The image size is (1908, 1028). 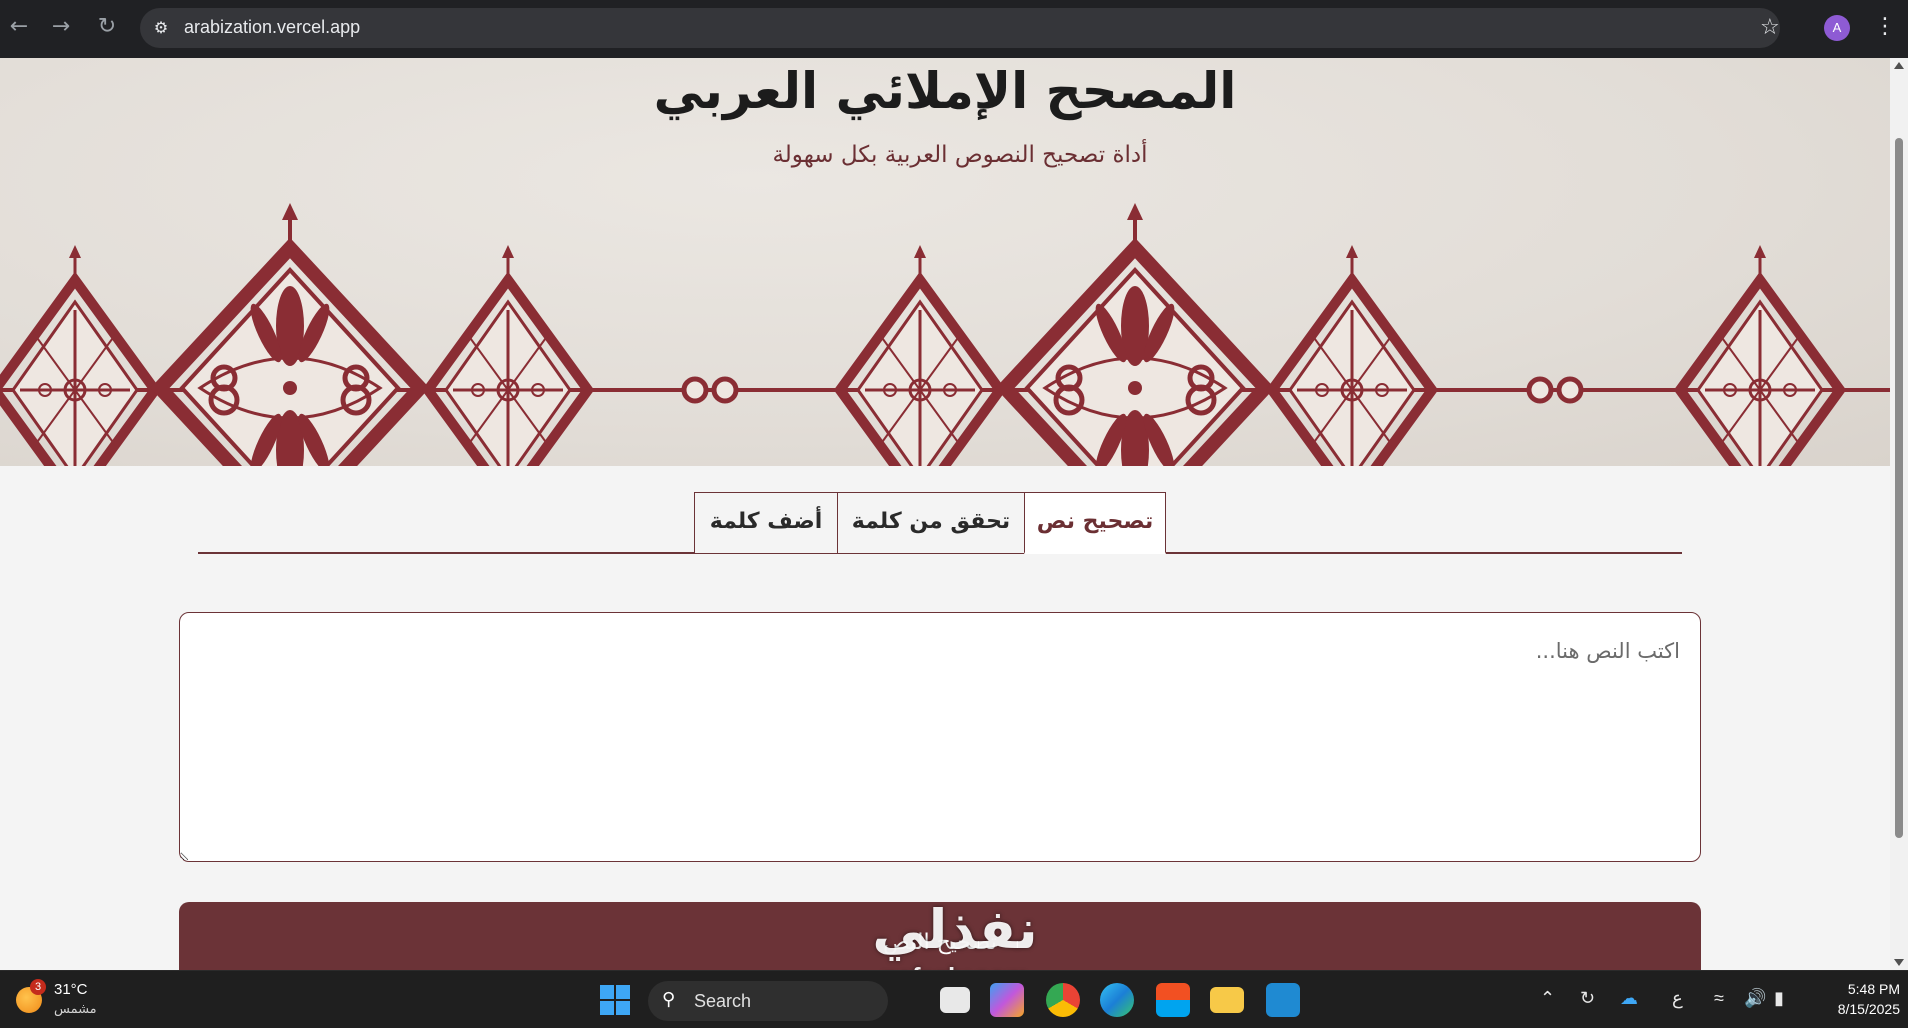 What do you see at coordinates (71, 989) in the screenshot?
I see `weather-temperature: 31°C` at bounding box center [71, 989].